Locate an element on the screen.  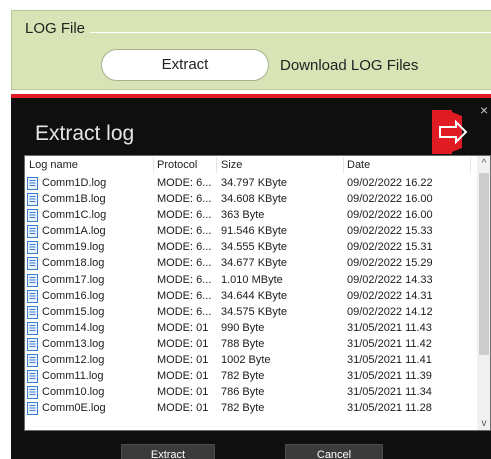
column-header-log-name: Log name is located at coordinates (53, 167).